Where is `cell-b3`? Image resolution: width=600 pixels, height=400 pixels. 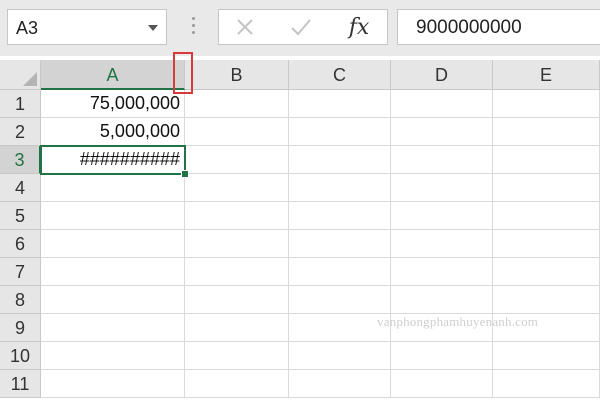
cell-b3 is located at coordinates (237, 160).